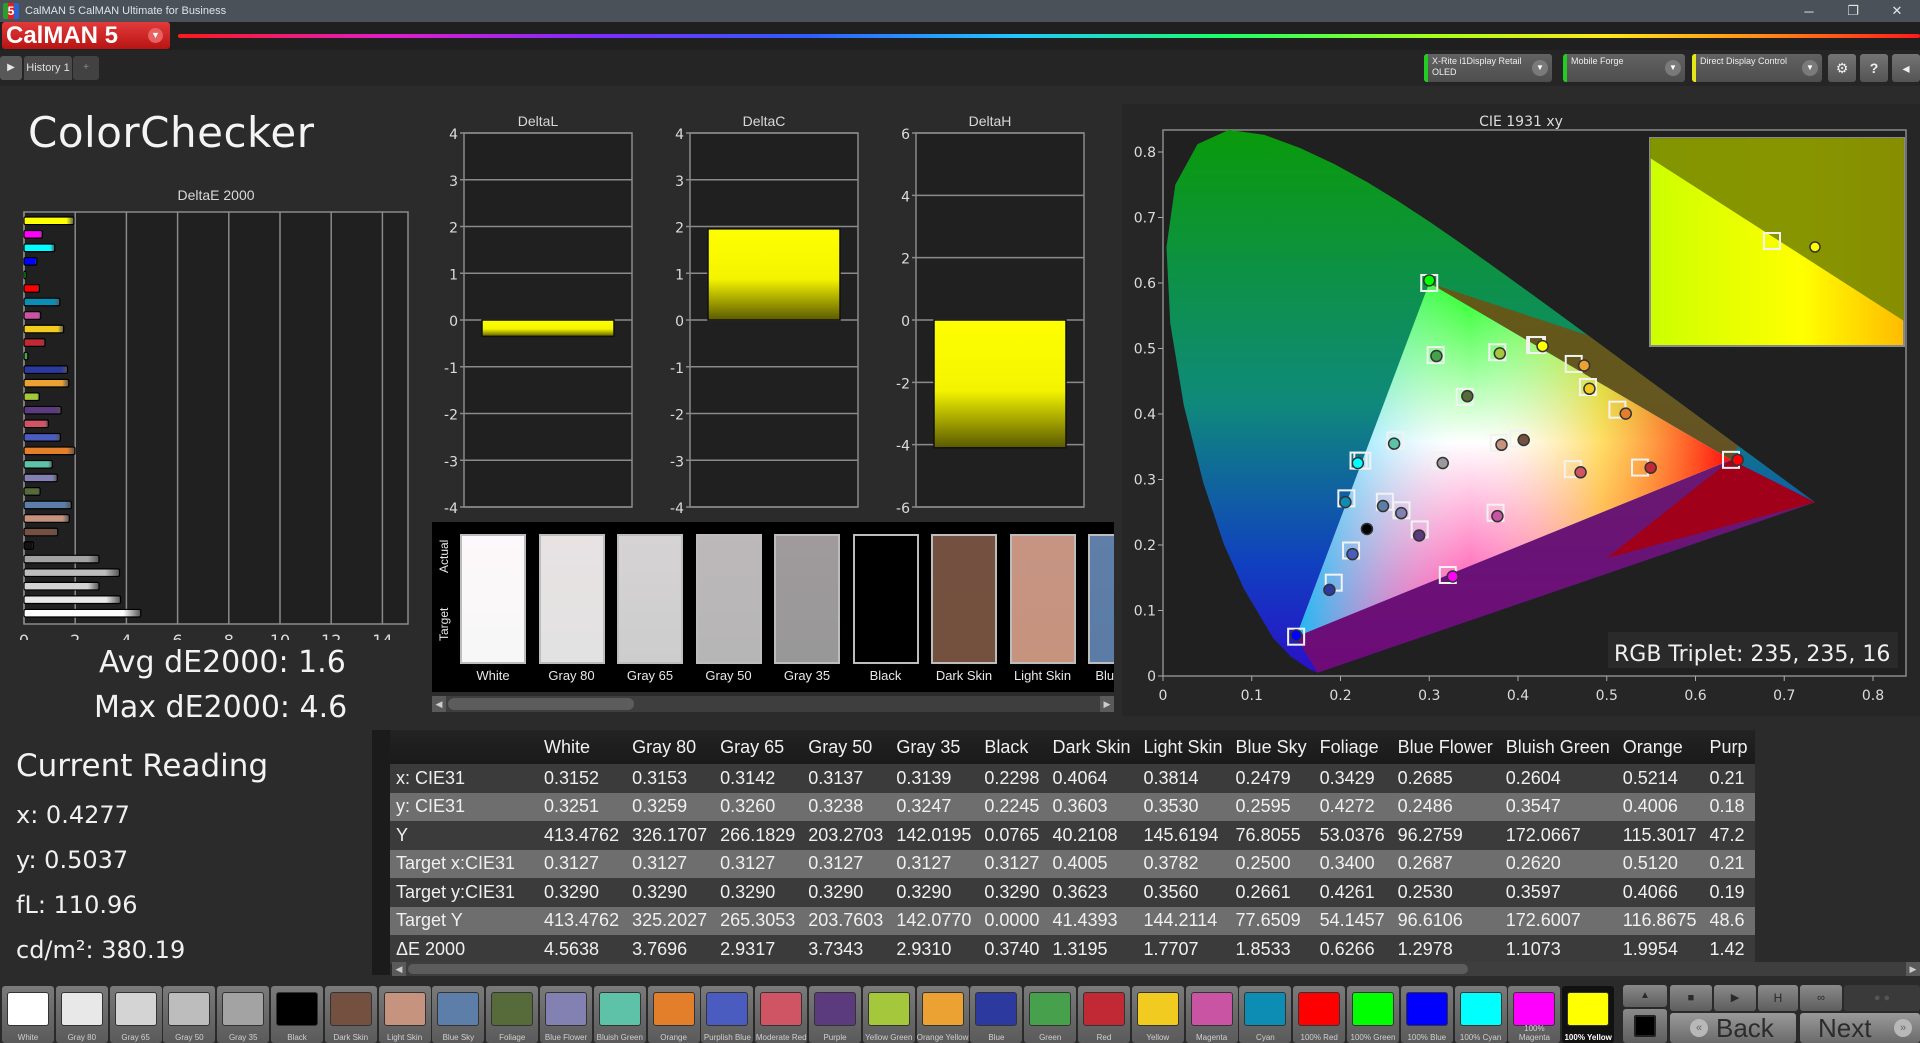  Describe the element at coordinates (727, 1037) in the screenshot. I see `patch-label: Purplish Blue` at that location.